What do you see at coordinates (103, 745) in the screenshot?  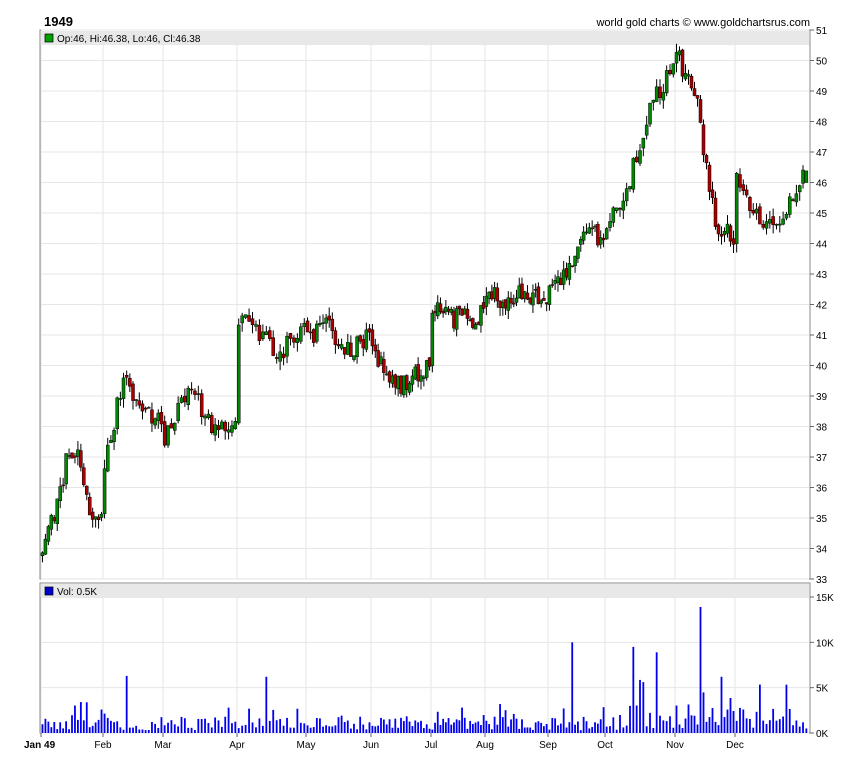 I see `x-tick-label: Feb` at bounding box center [103, 745].